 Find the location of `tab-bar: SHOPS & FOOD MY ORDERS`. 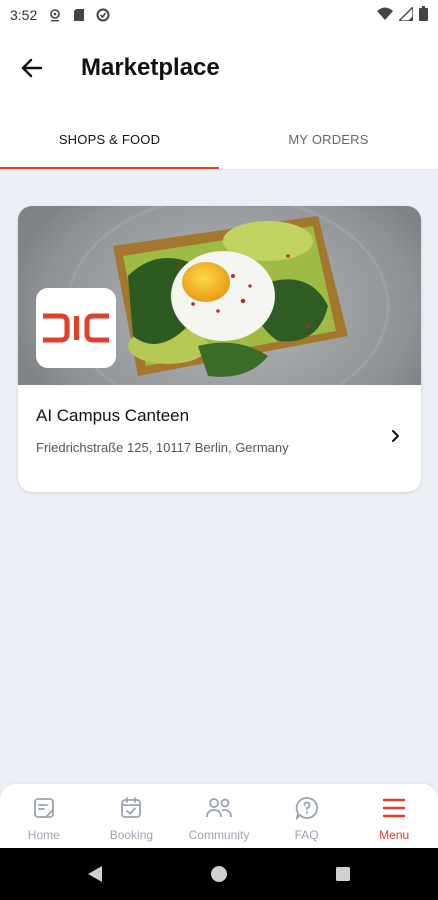

tab-bar: SHOPS & FOOD MY ORDERS is located at coordinates (219, 139).